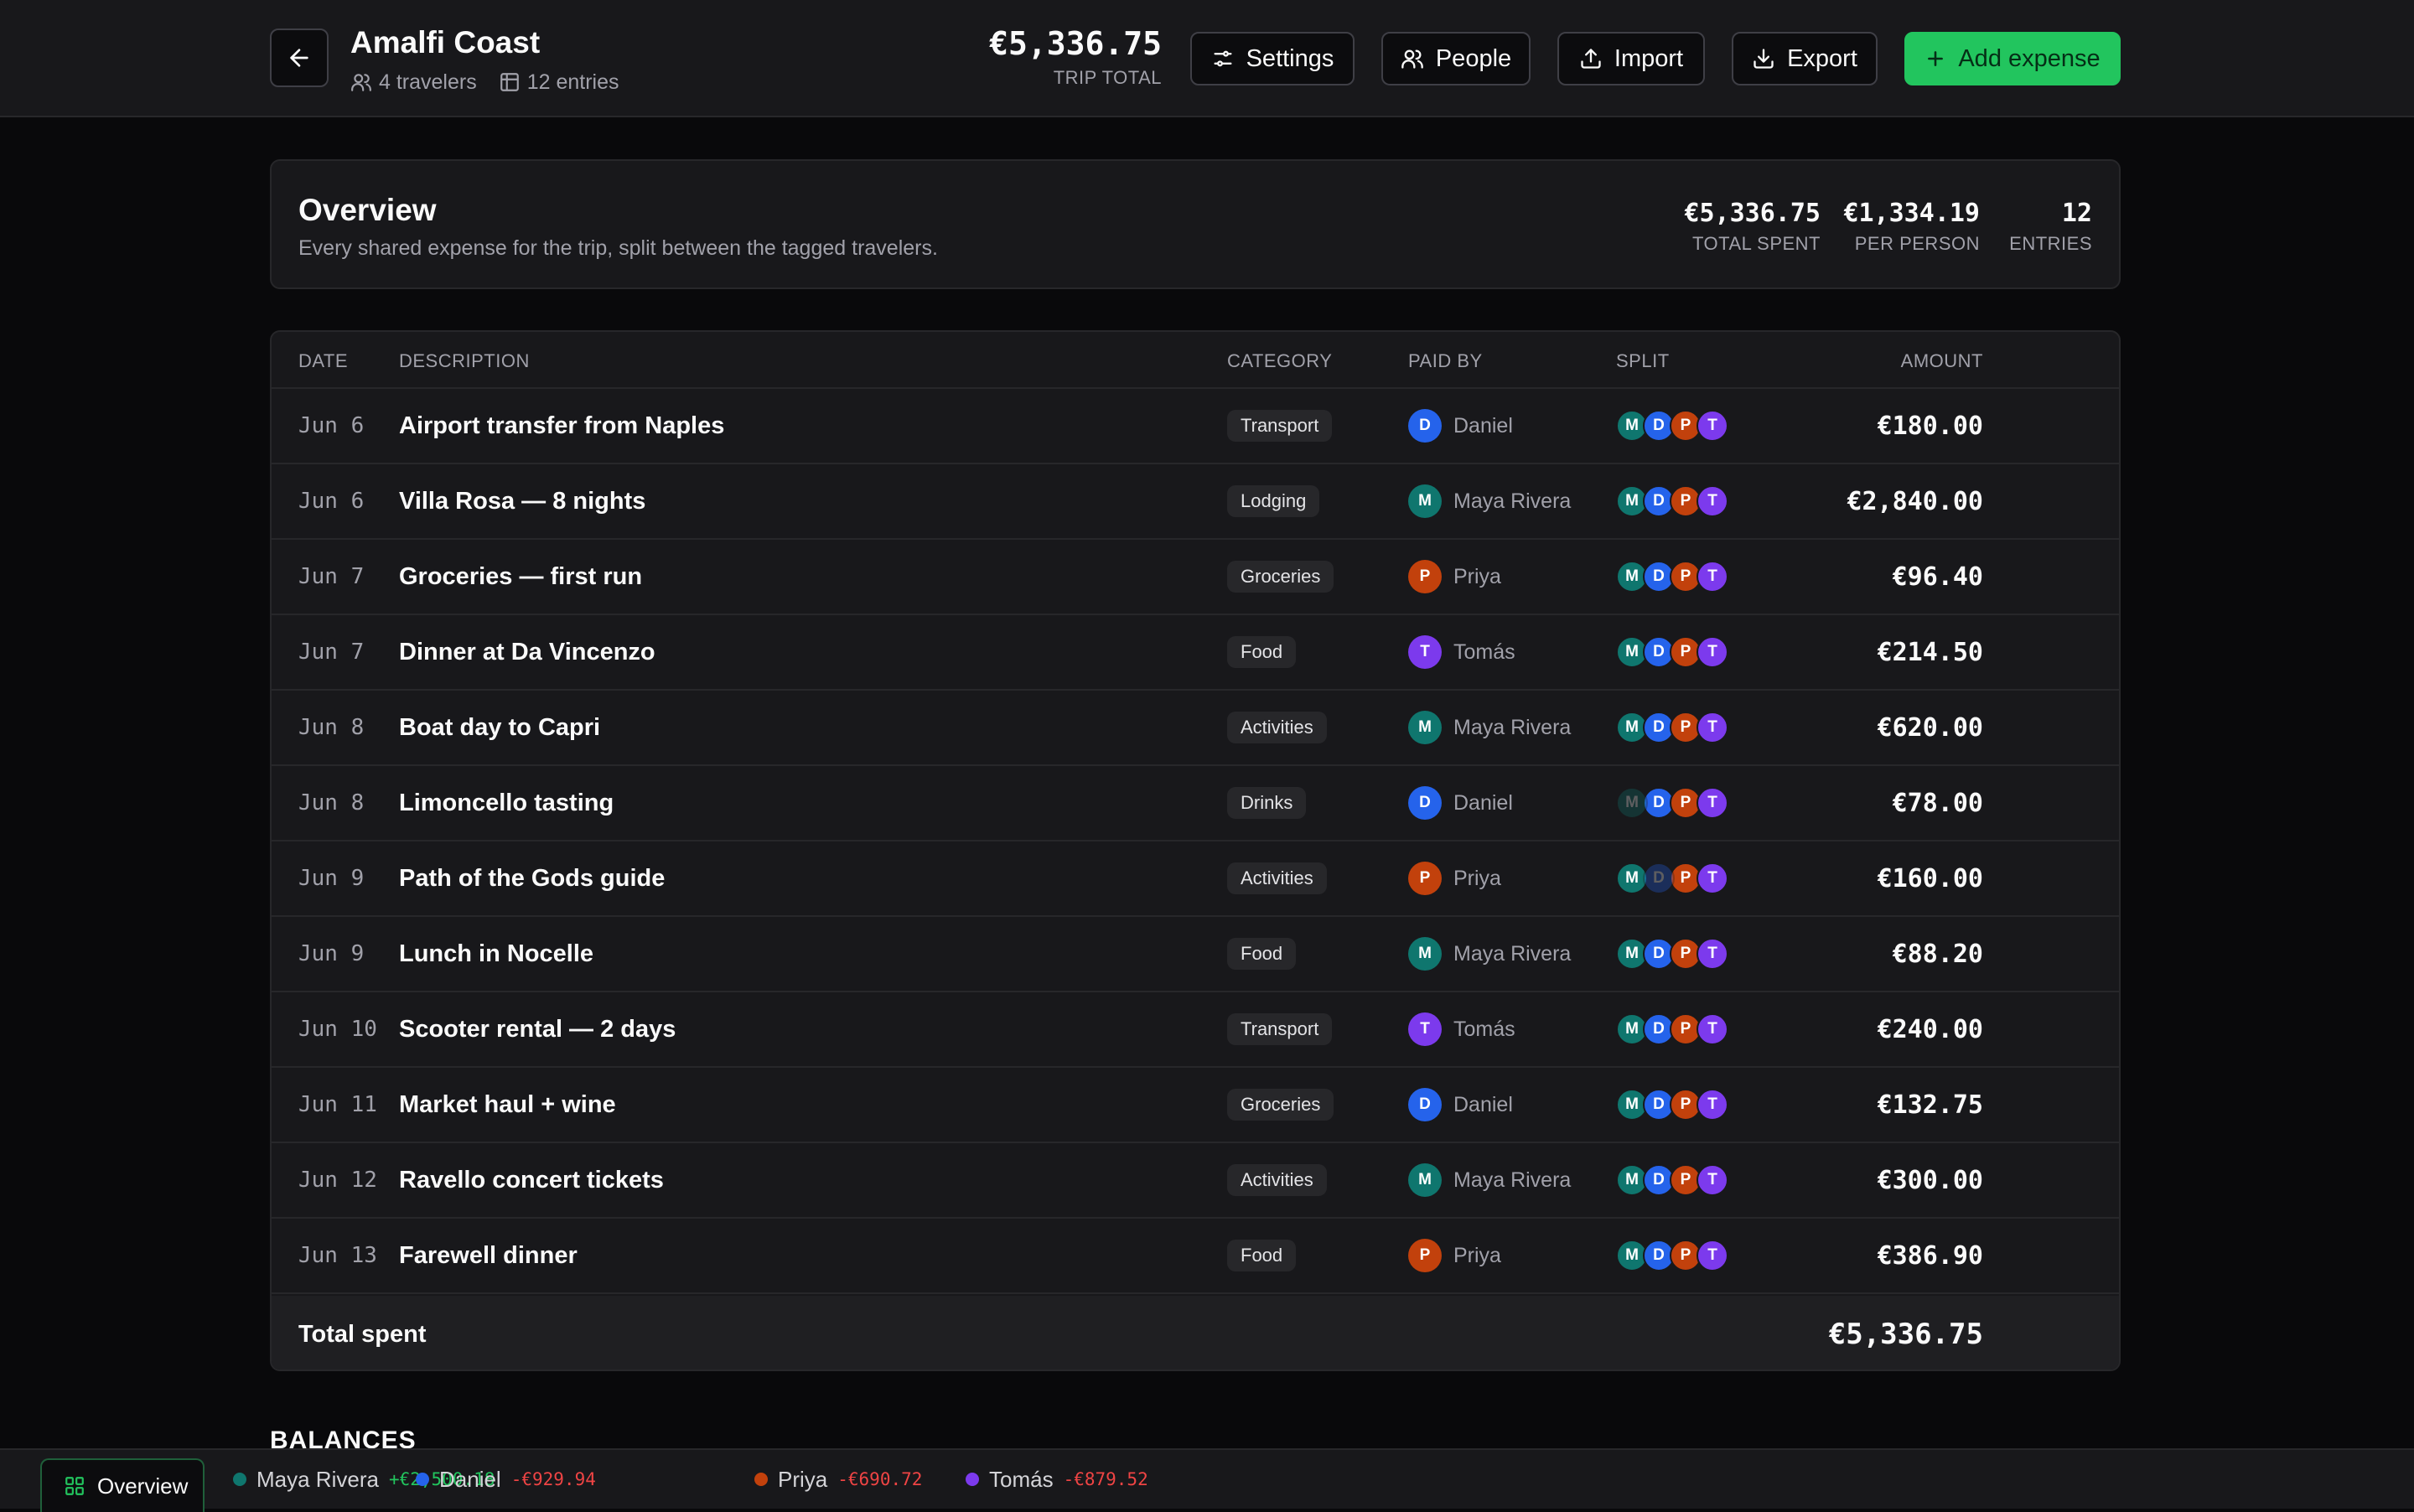 The image size is (2414, 1512). What do you see at coordinates (573, 82) in the screenshot?
I see `entries-count: 12 entries` at bounding box center [573, 82].